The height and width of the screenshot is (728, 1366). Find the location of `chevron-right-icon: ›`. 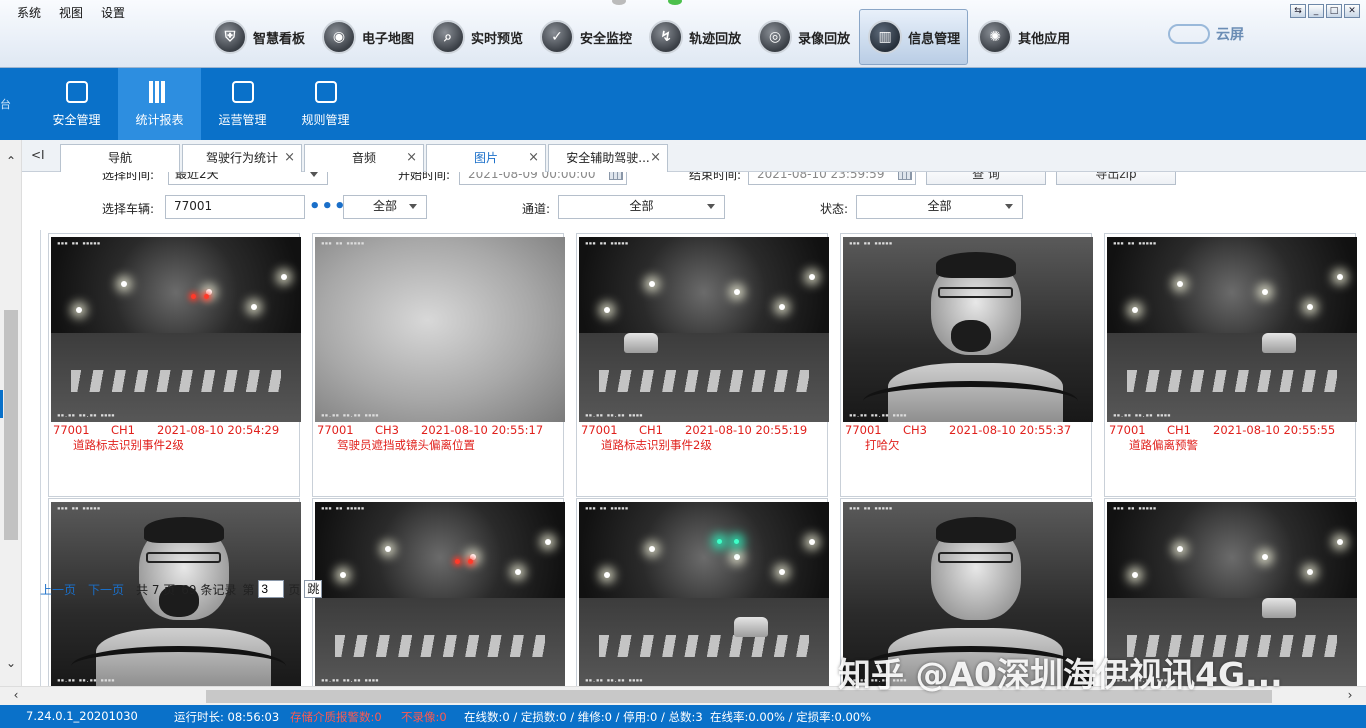

chevron-right-icon: › is located at coordinates (1350, 695).